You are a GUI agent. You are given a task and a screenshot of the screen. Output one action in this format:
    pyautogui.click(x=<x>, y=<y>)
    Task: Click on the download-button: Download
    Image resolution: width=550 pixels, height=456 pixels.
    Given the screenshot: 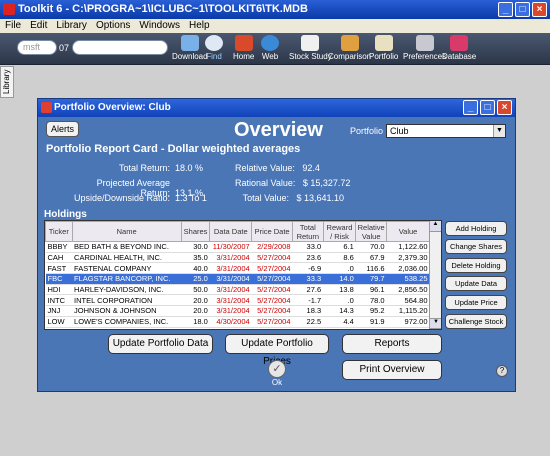 What is the action you would take?
    pyautogui.click(x=190, y=49)
    